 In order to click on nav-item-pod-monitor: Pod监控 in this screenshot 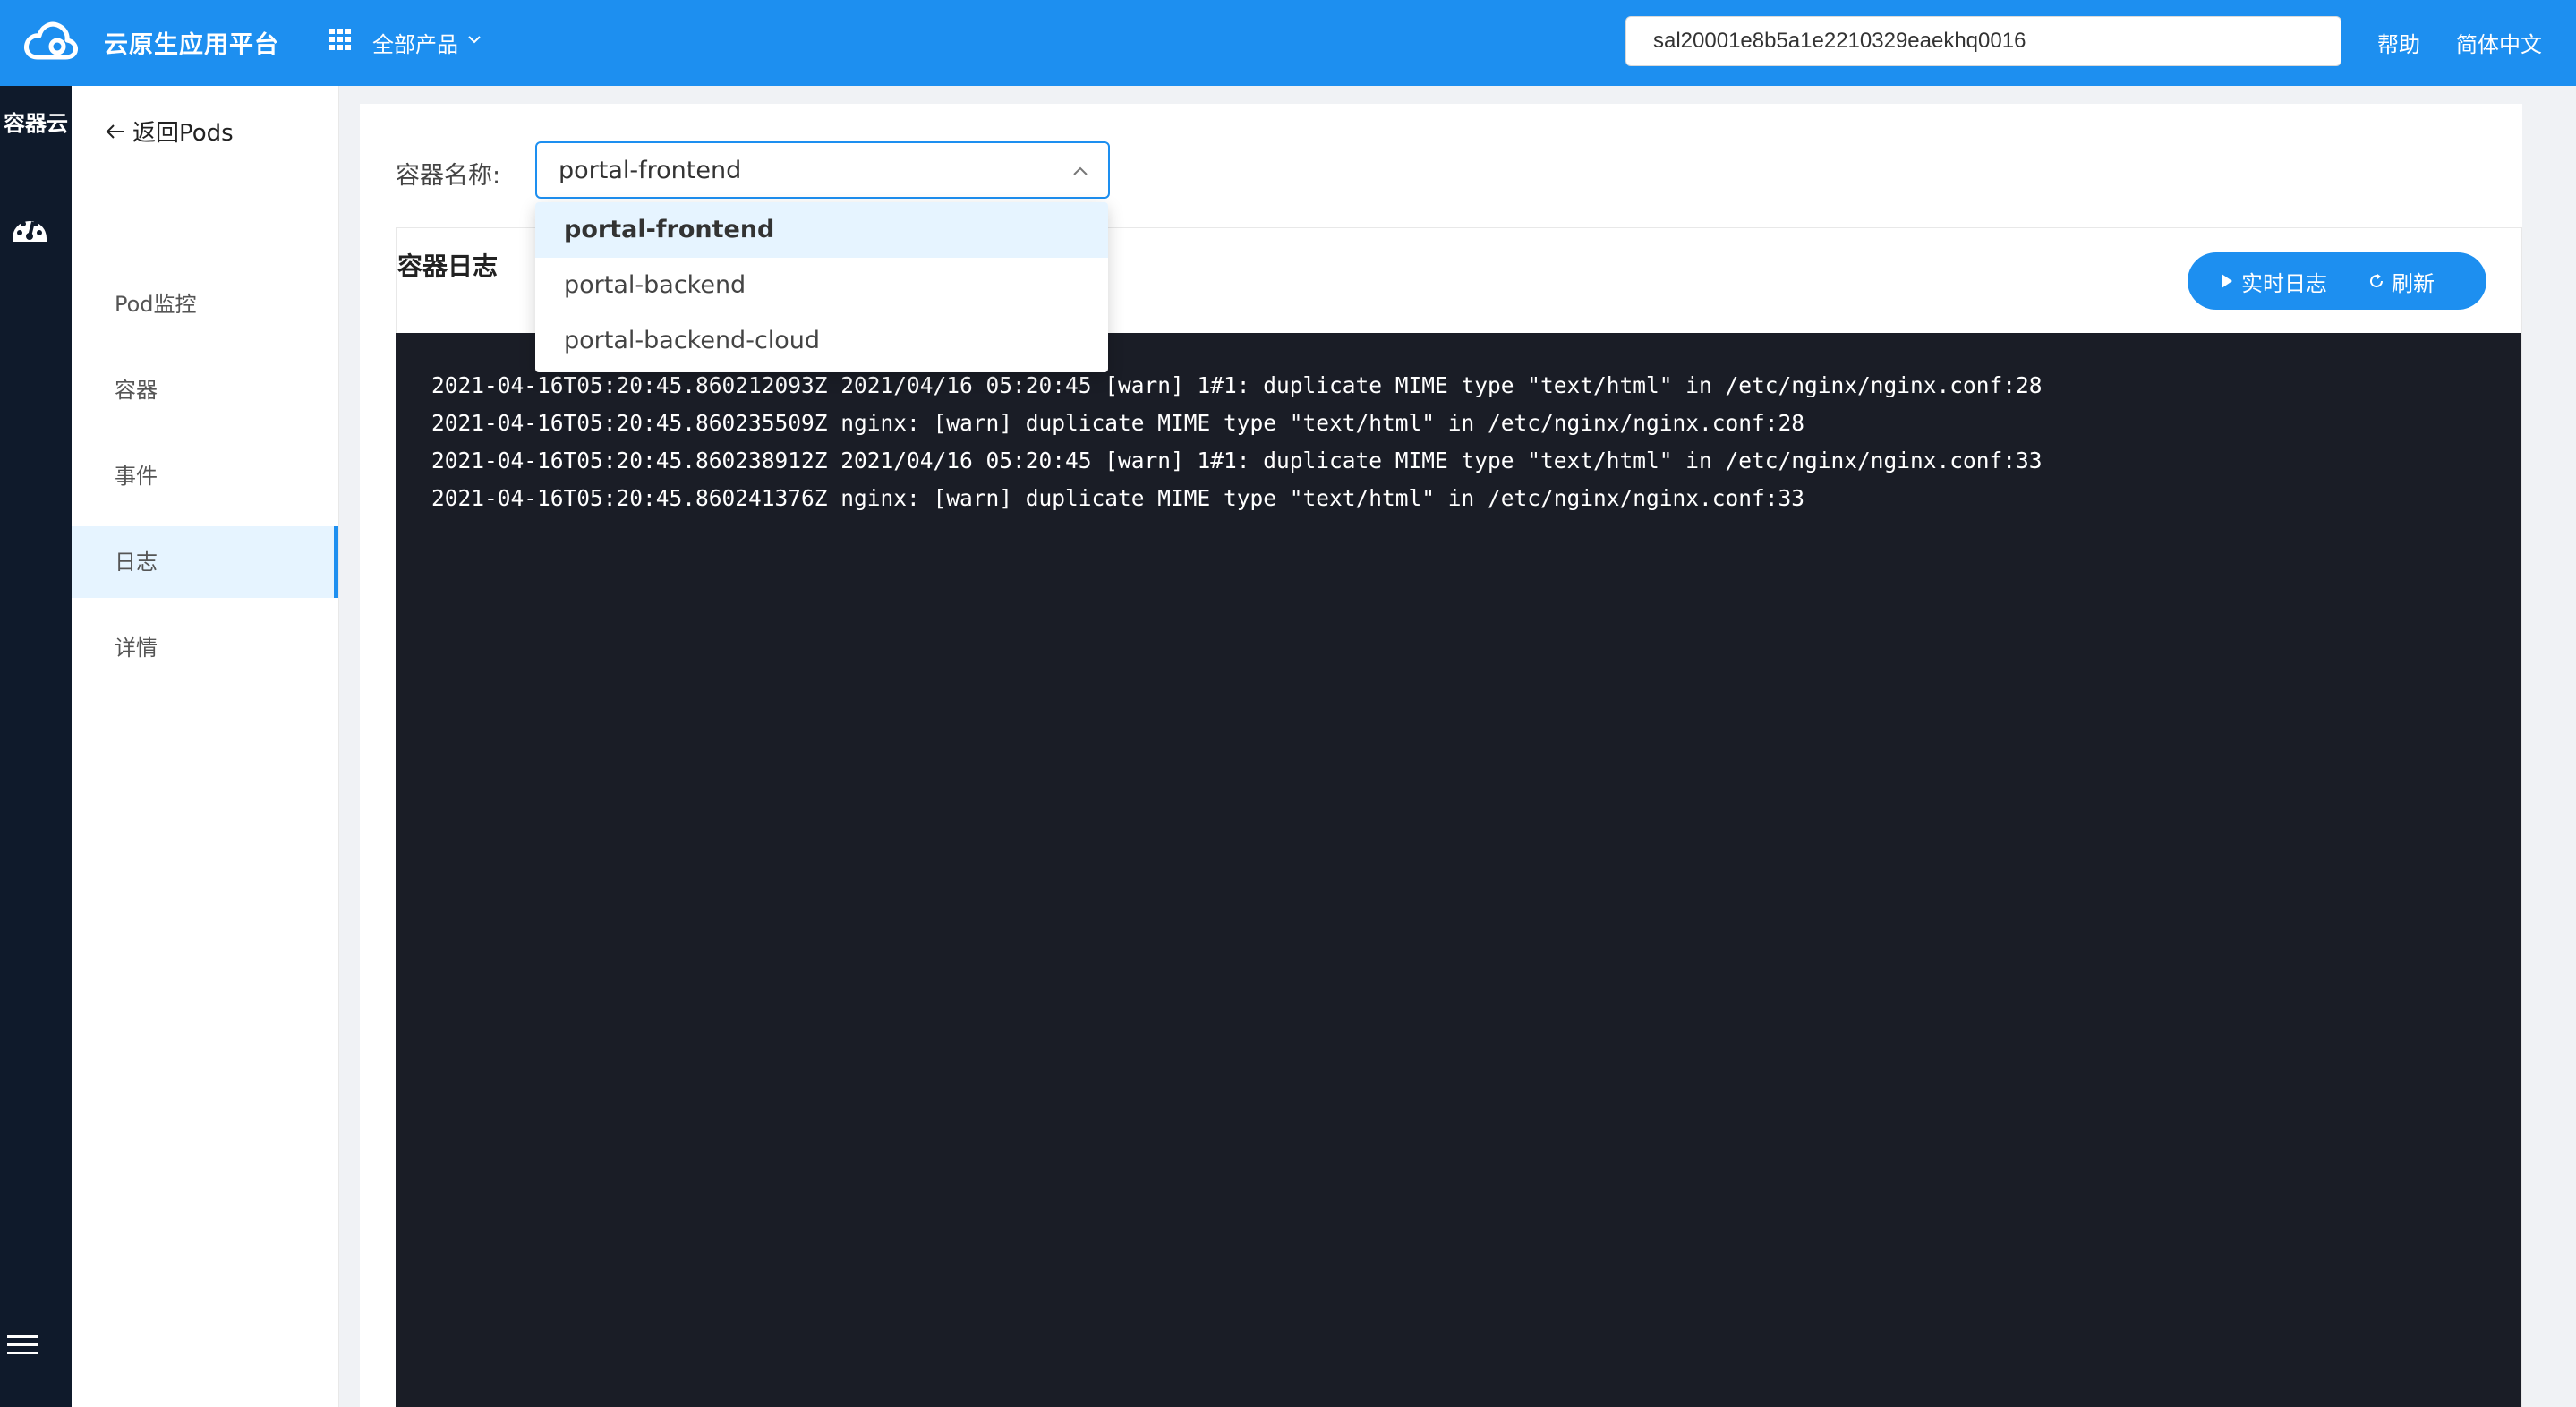, I will do `click(205, 304)`.